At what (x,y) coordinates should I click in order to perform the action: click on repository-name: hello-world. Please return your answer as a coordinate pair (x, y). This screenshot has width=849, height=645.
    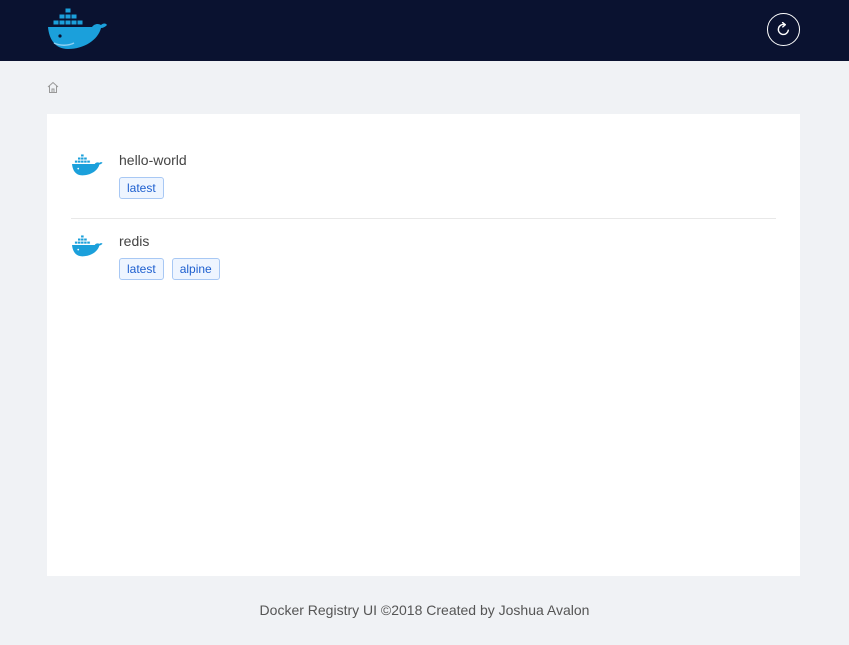
    Looking at the image, I should click on (153, 160).